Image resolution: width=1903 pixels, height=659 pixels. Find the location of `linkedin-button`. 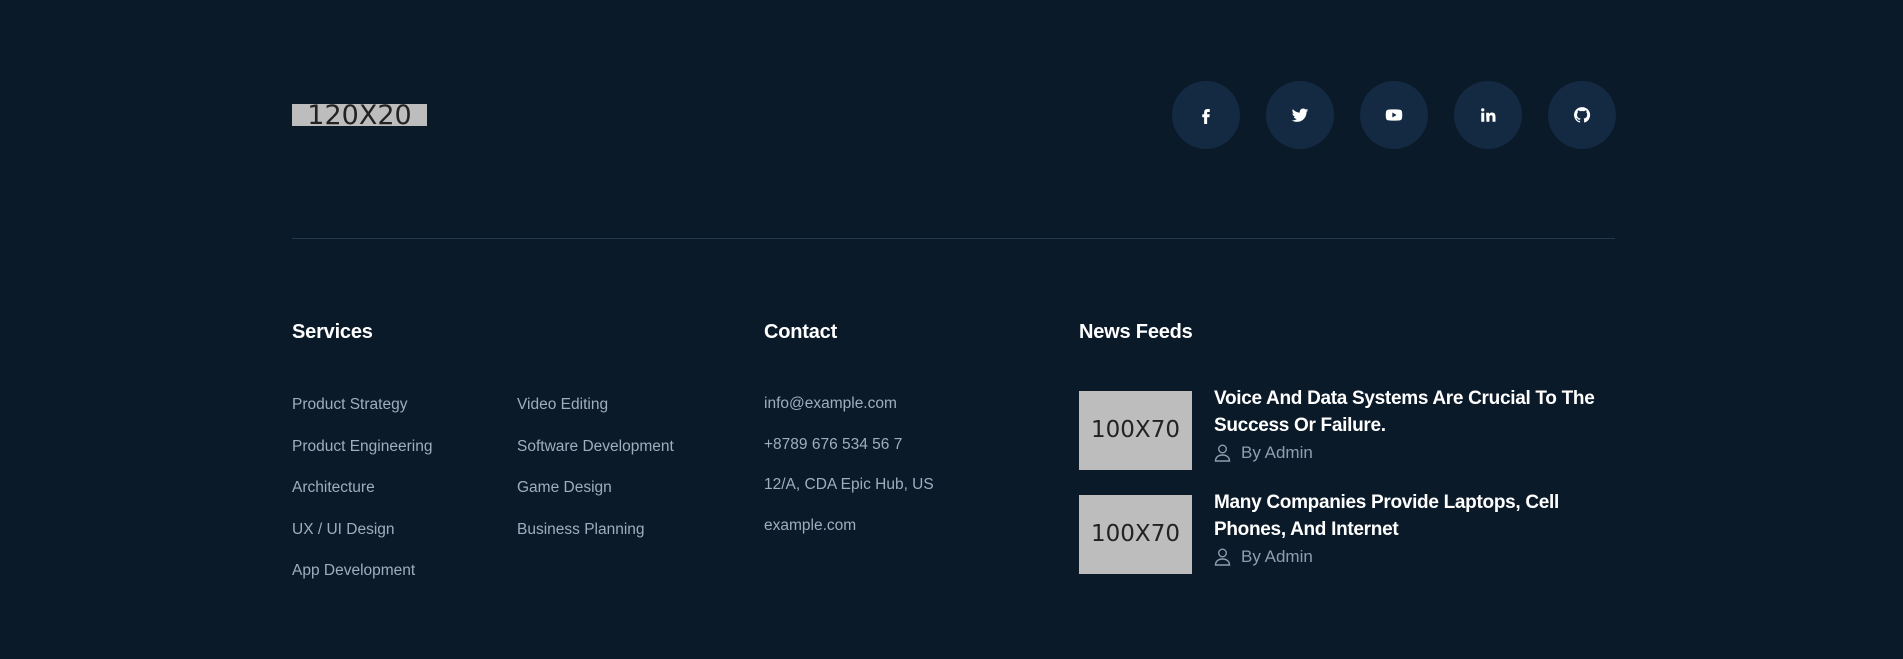

linkedin-button is located at coordinates (1488, 115).